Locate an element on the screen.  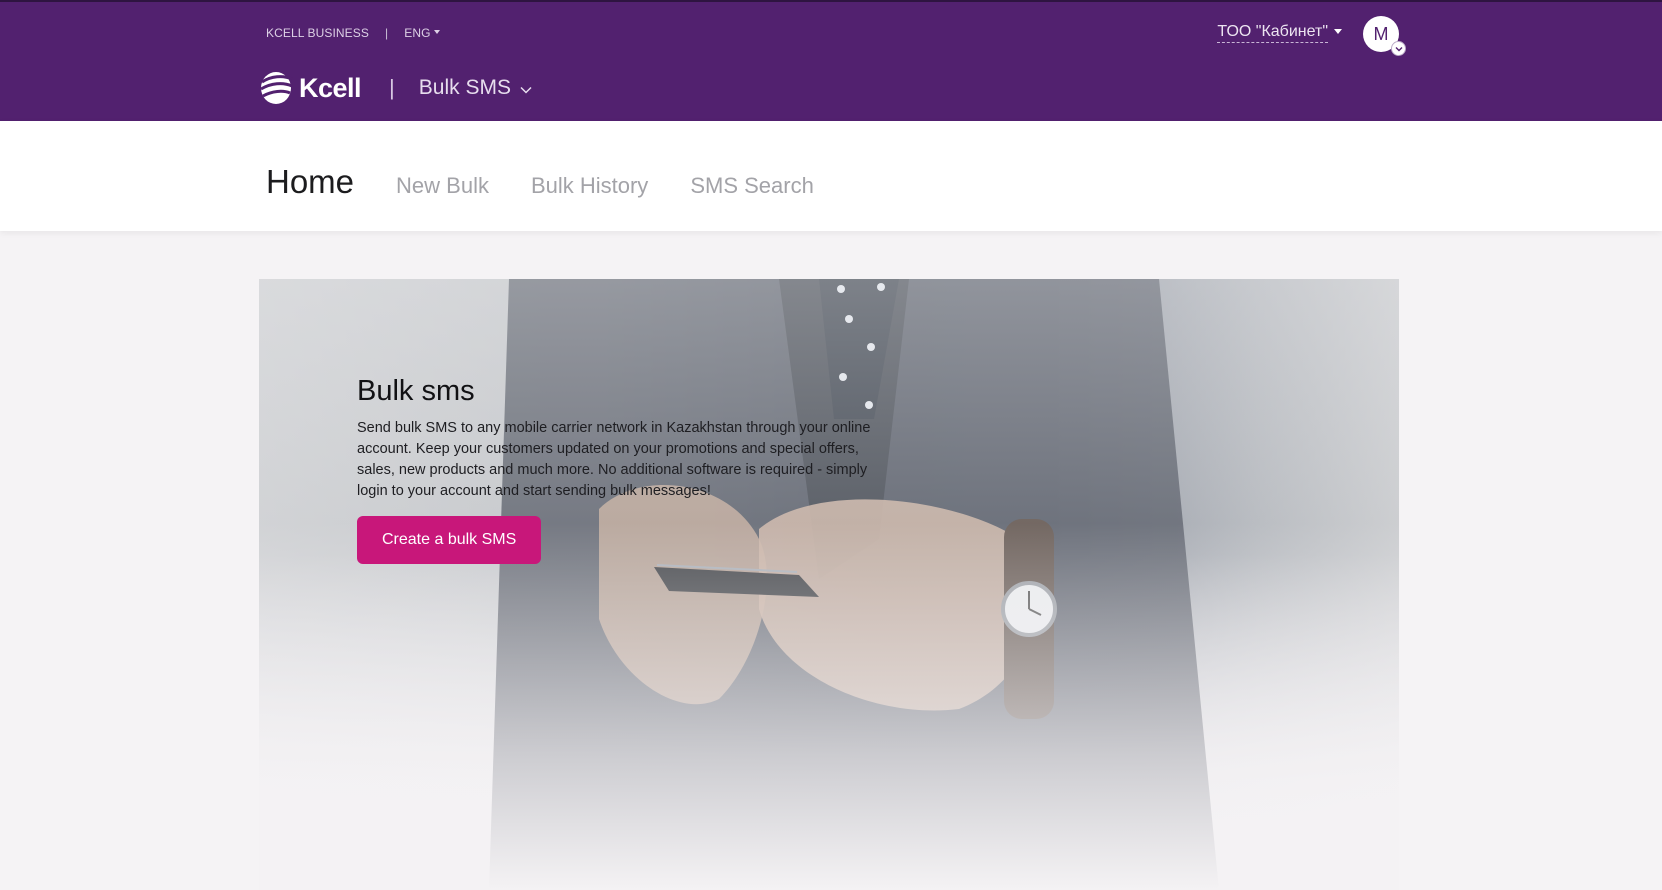
account-selector: ТОО "Кабинет" is located at coordinates (1279, 33).